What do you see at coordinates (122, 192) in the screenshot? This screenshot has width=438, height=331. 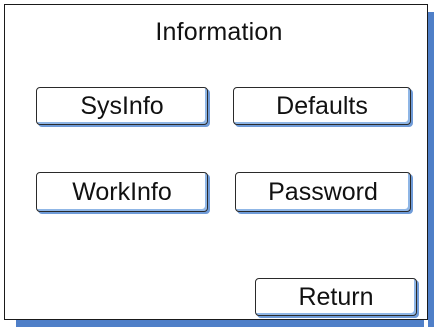 I see `workinfo-button: WorkInfo` at bounding box center [122, 192].